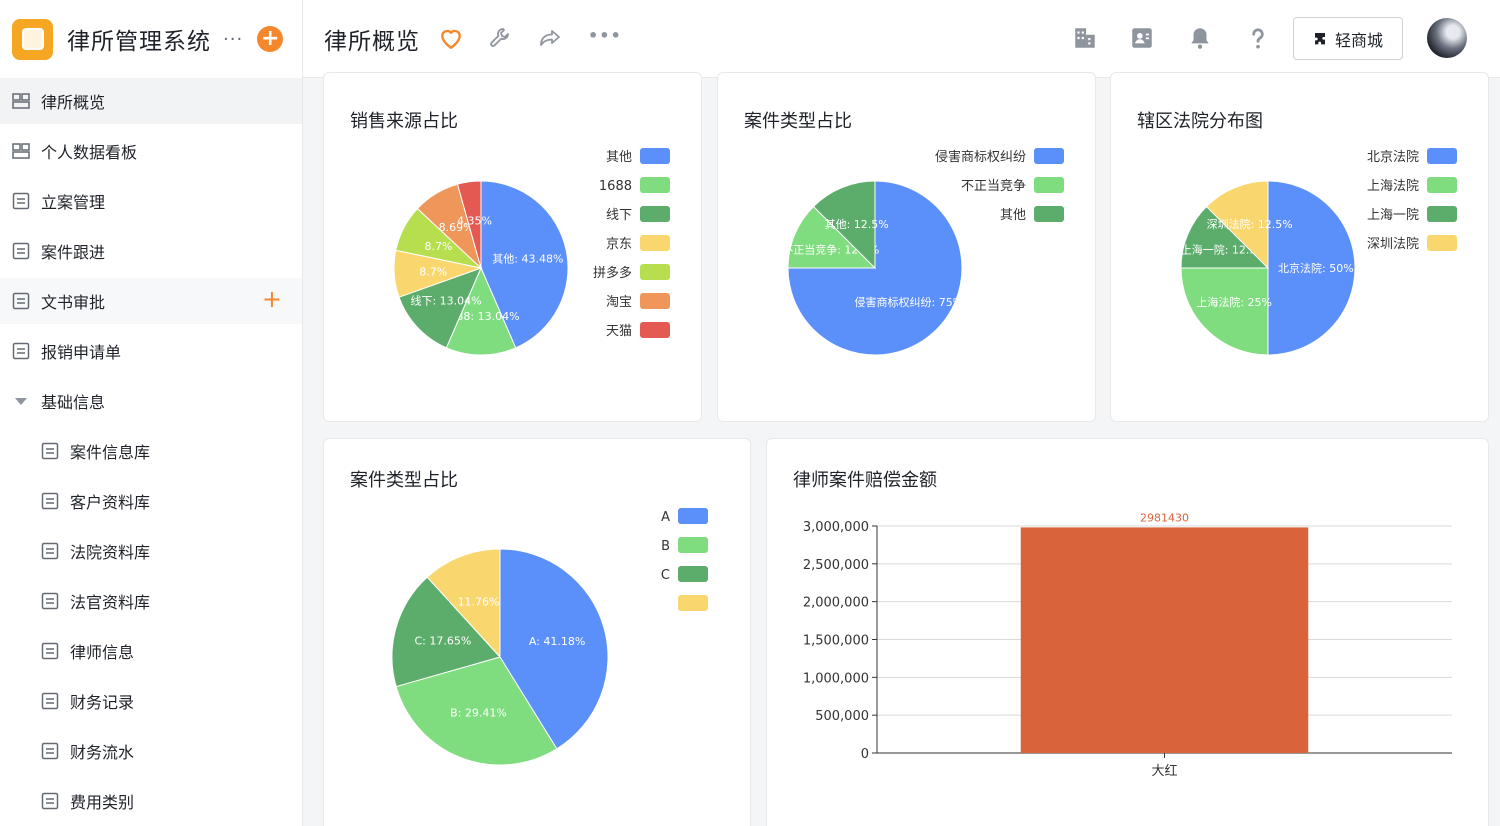 Image resolution: width=1500 pixels, height=826 pixels. I want to click on pie-slice-label: B: 29.41%, so click(478, 712).